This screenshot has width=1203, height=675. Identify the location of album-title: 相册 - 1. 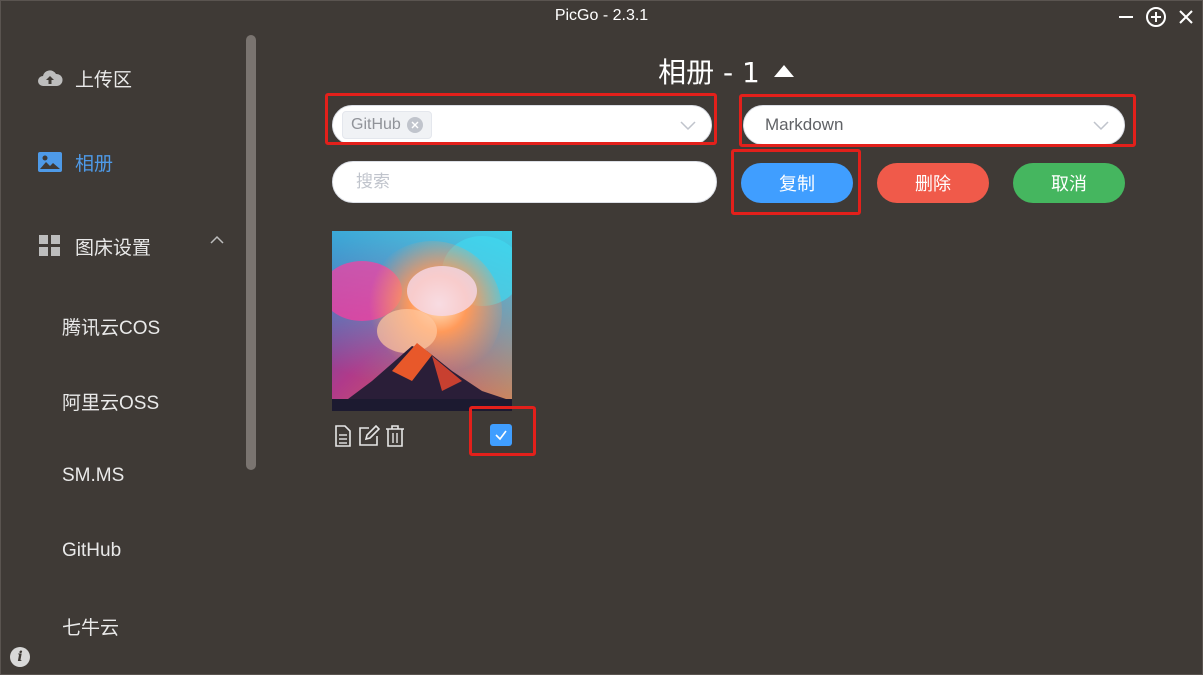
(726, 71).